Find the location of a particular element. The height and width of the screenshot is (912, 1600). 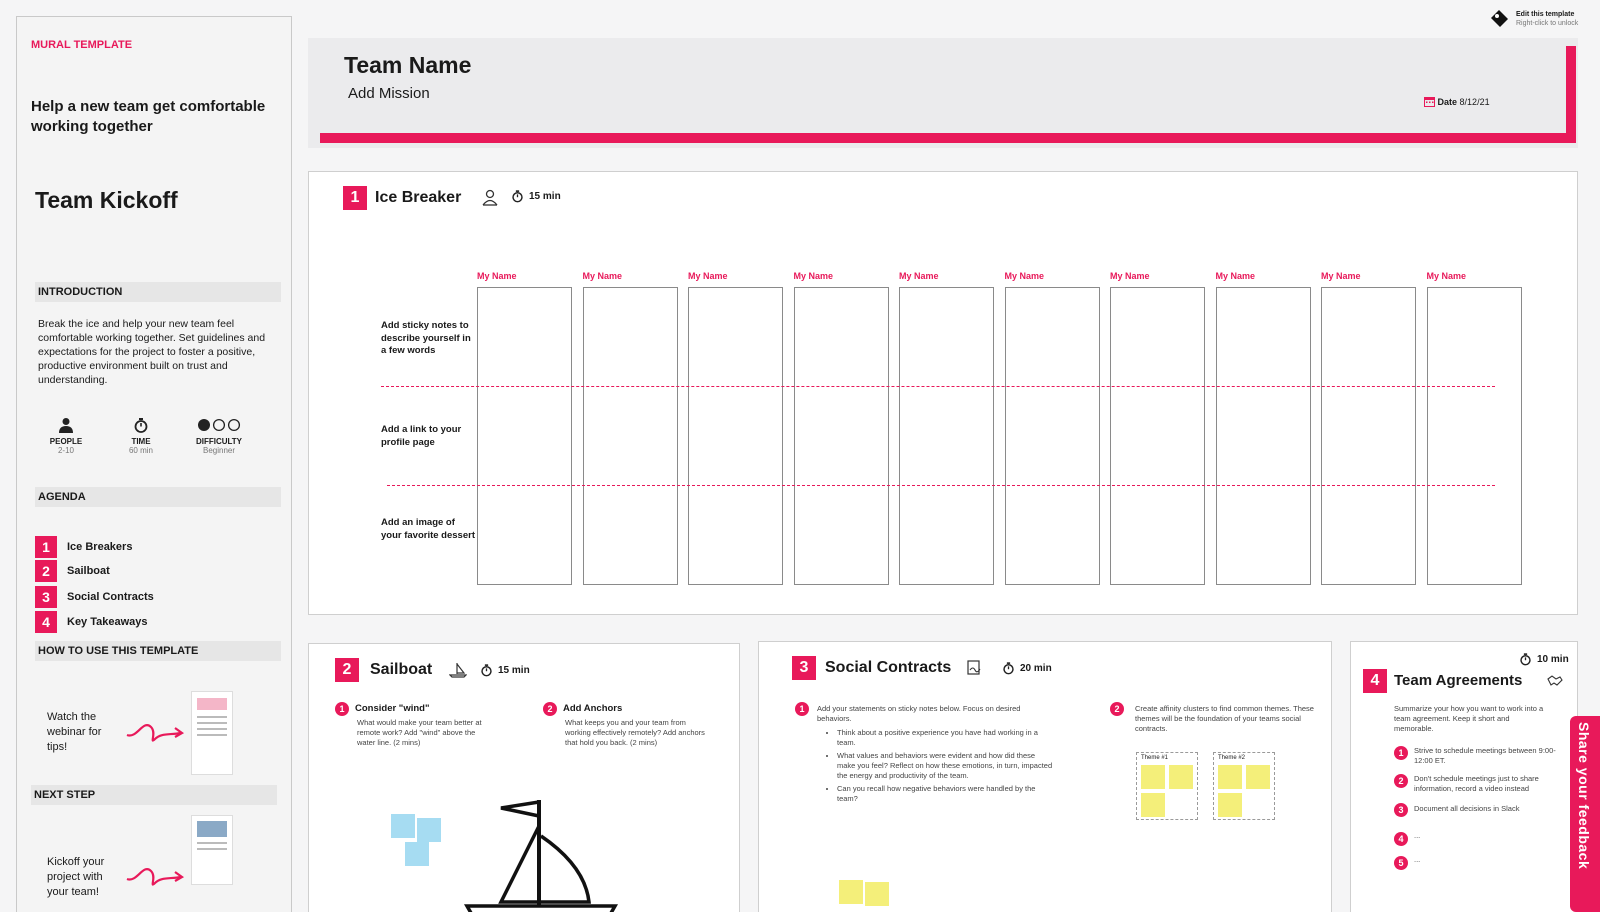

agenda-item-sailboat: 2 Sailboat is located at coordinates (135, 571).